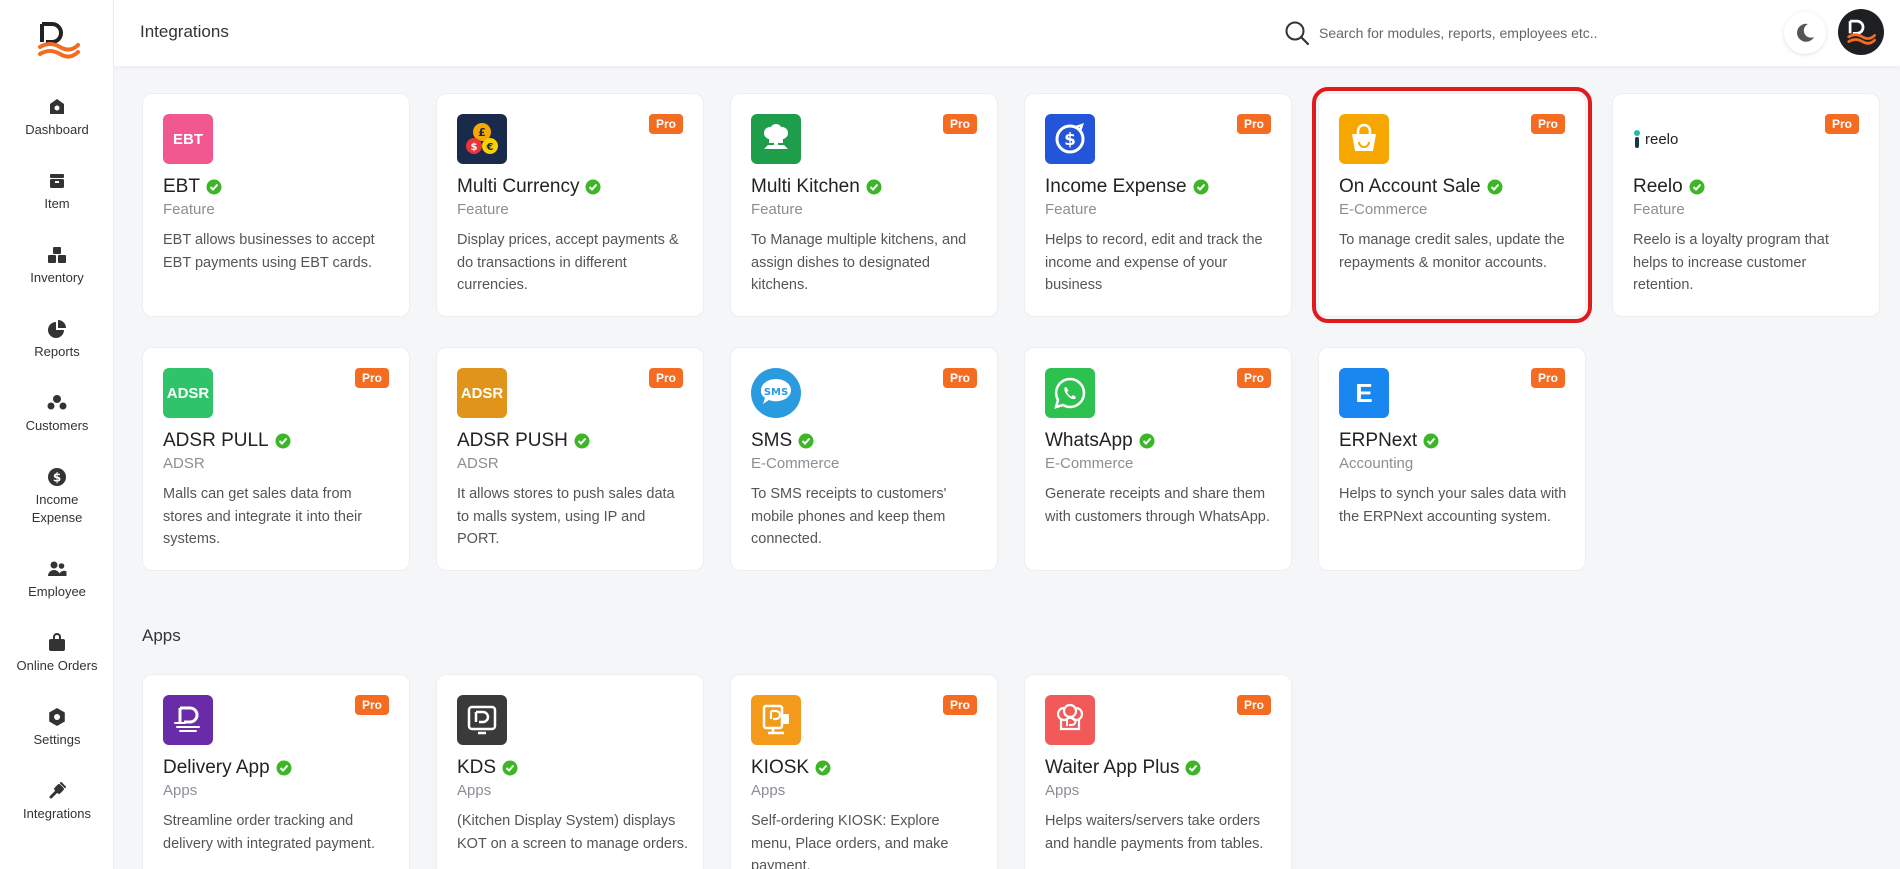 The height and width of the screenshot is (869, 1900). I want to click on sms-icon: SMS, so click(776, 393).